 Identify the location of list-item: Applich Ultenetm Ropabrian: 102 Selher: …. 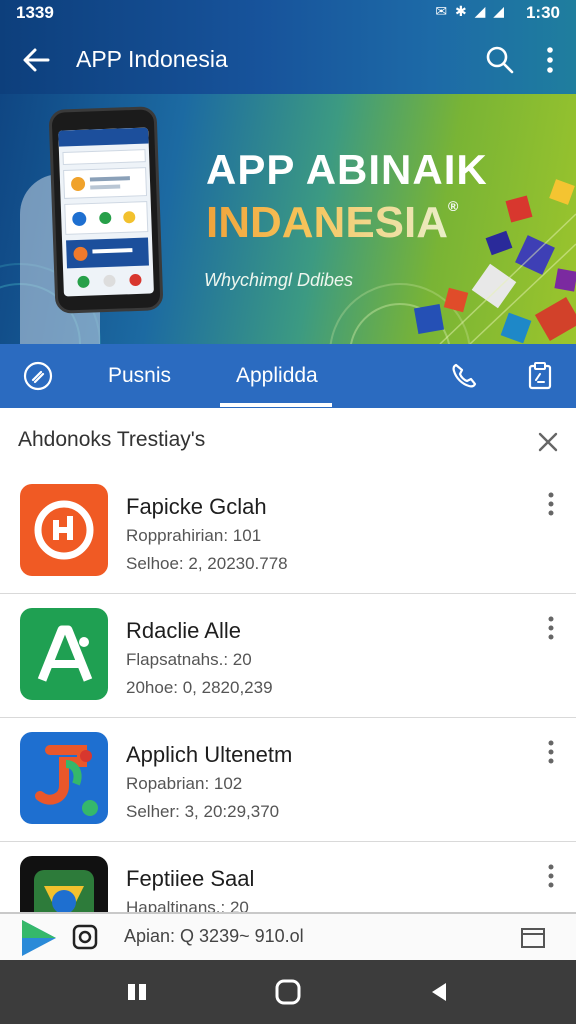
(288, 780).